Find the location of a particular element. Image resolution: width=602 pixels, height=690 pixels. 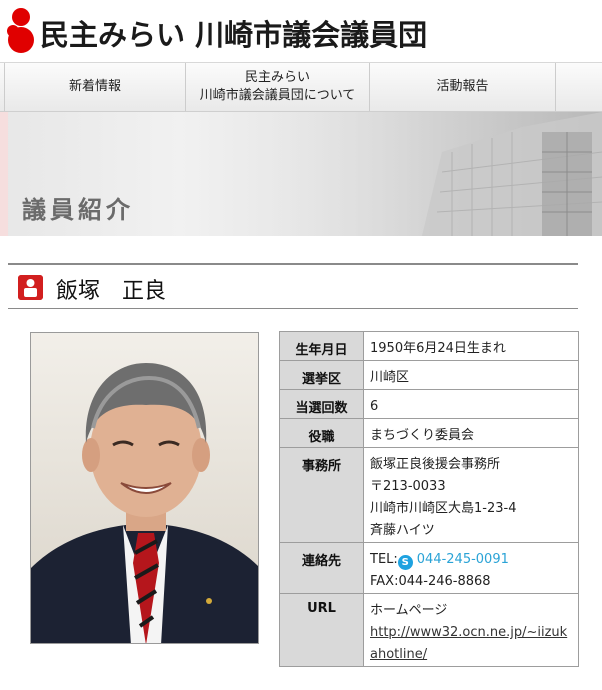

profile-row-terms: 当選回数 6 is located at coordinates (429, 404).